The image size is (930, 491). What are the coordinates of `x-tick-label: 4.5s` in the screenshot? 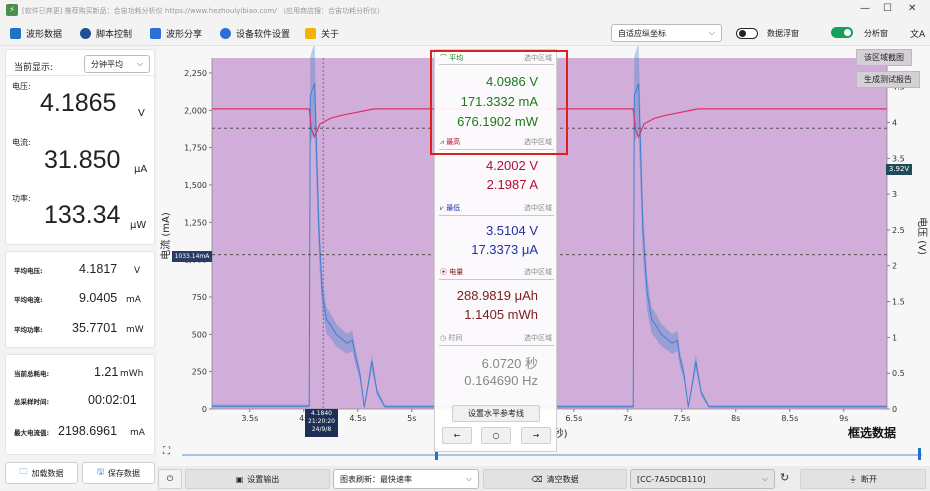 It's located at (357, 418).